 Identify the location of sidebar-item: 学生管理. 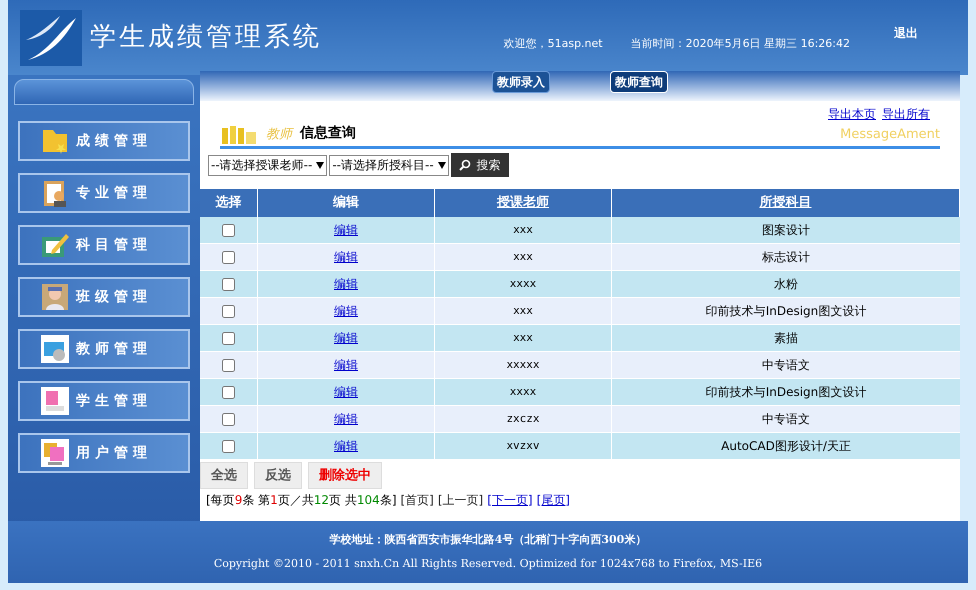
(104, 401).